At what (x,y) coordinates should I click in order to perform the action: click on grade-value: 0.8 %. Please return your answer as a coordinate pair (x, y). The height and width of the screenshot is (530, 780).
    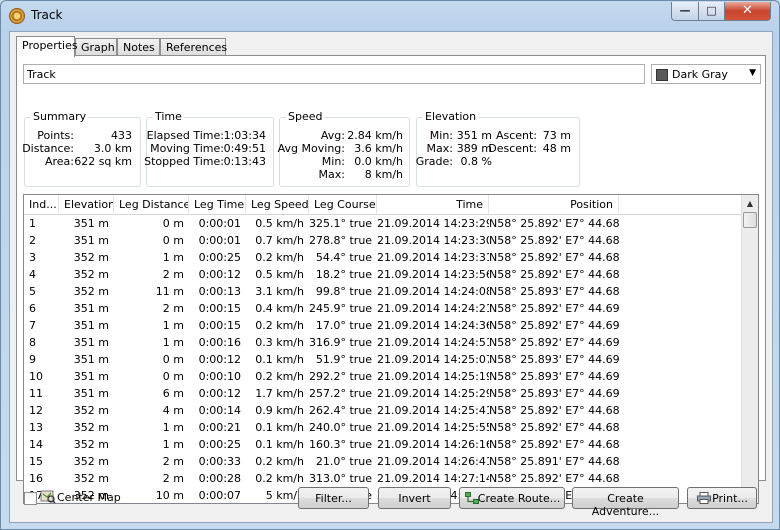
    Looking at the image, I should click on (476, 161).